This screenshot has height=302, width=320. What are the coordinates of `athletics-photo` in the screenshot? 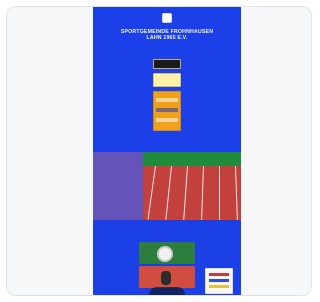 It's located at (167, 277).